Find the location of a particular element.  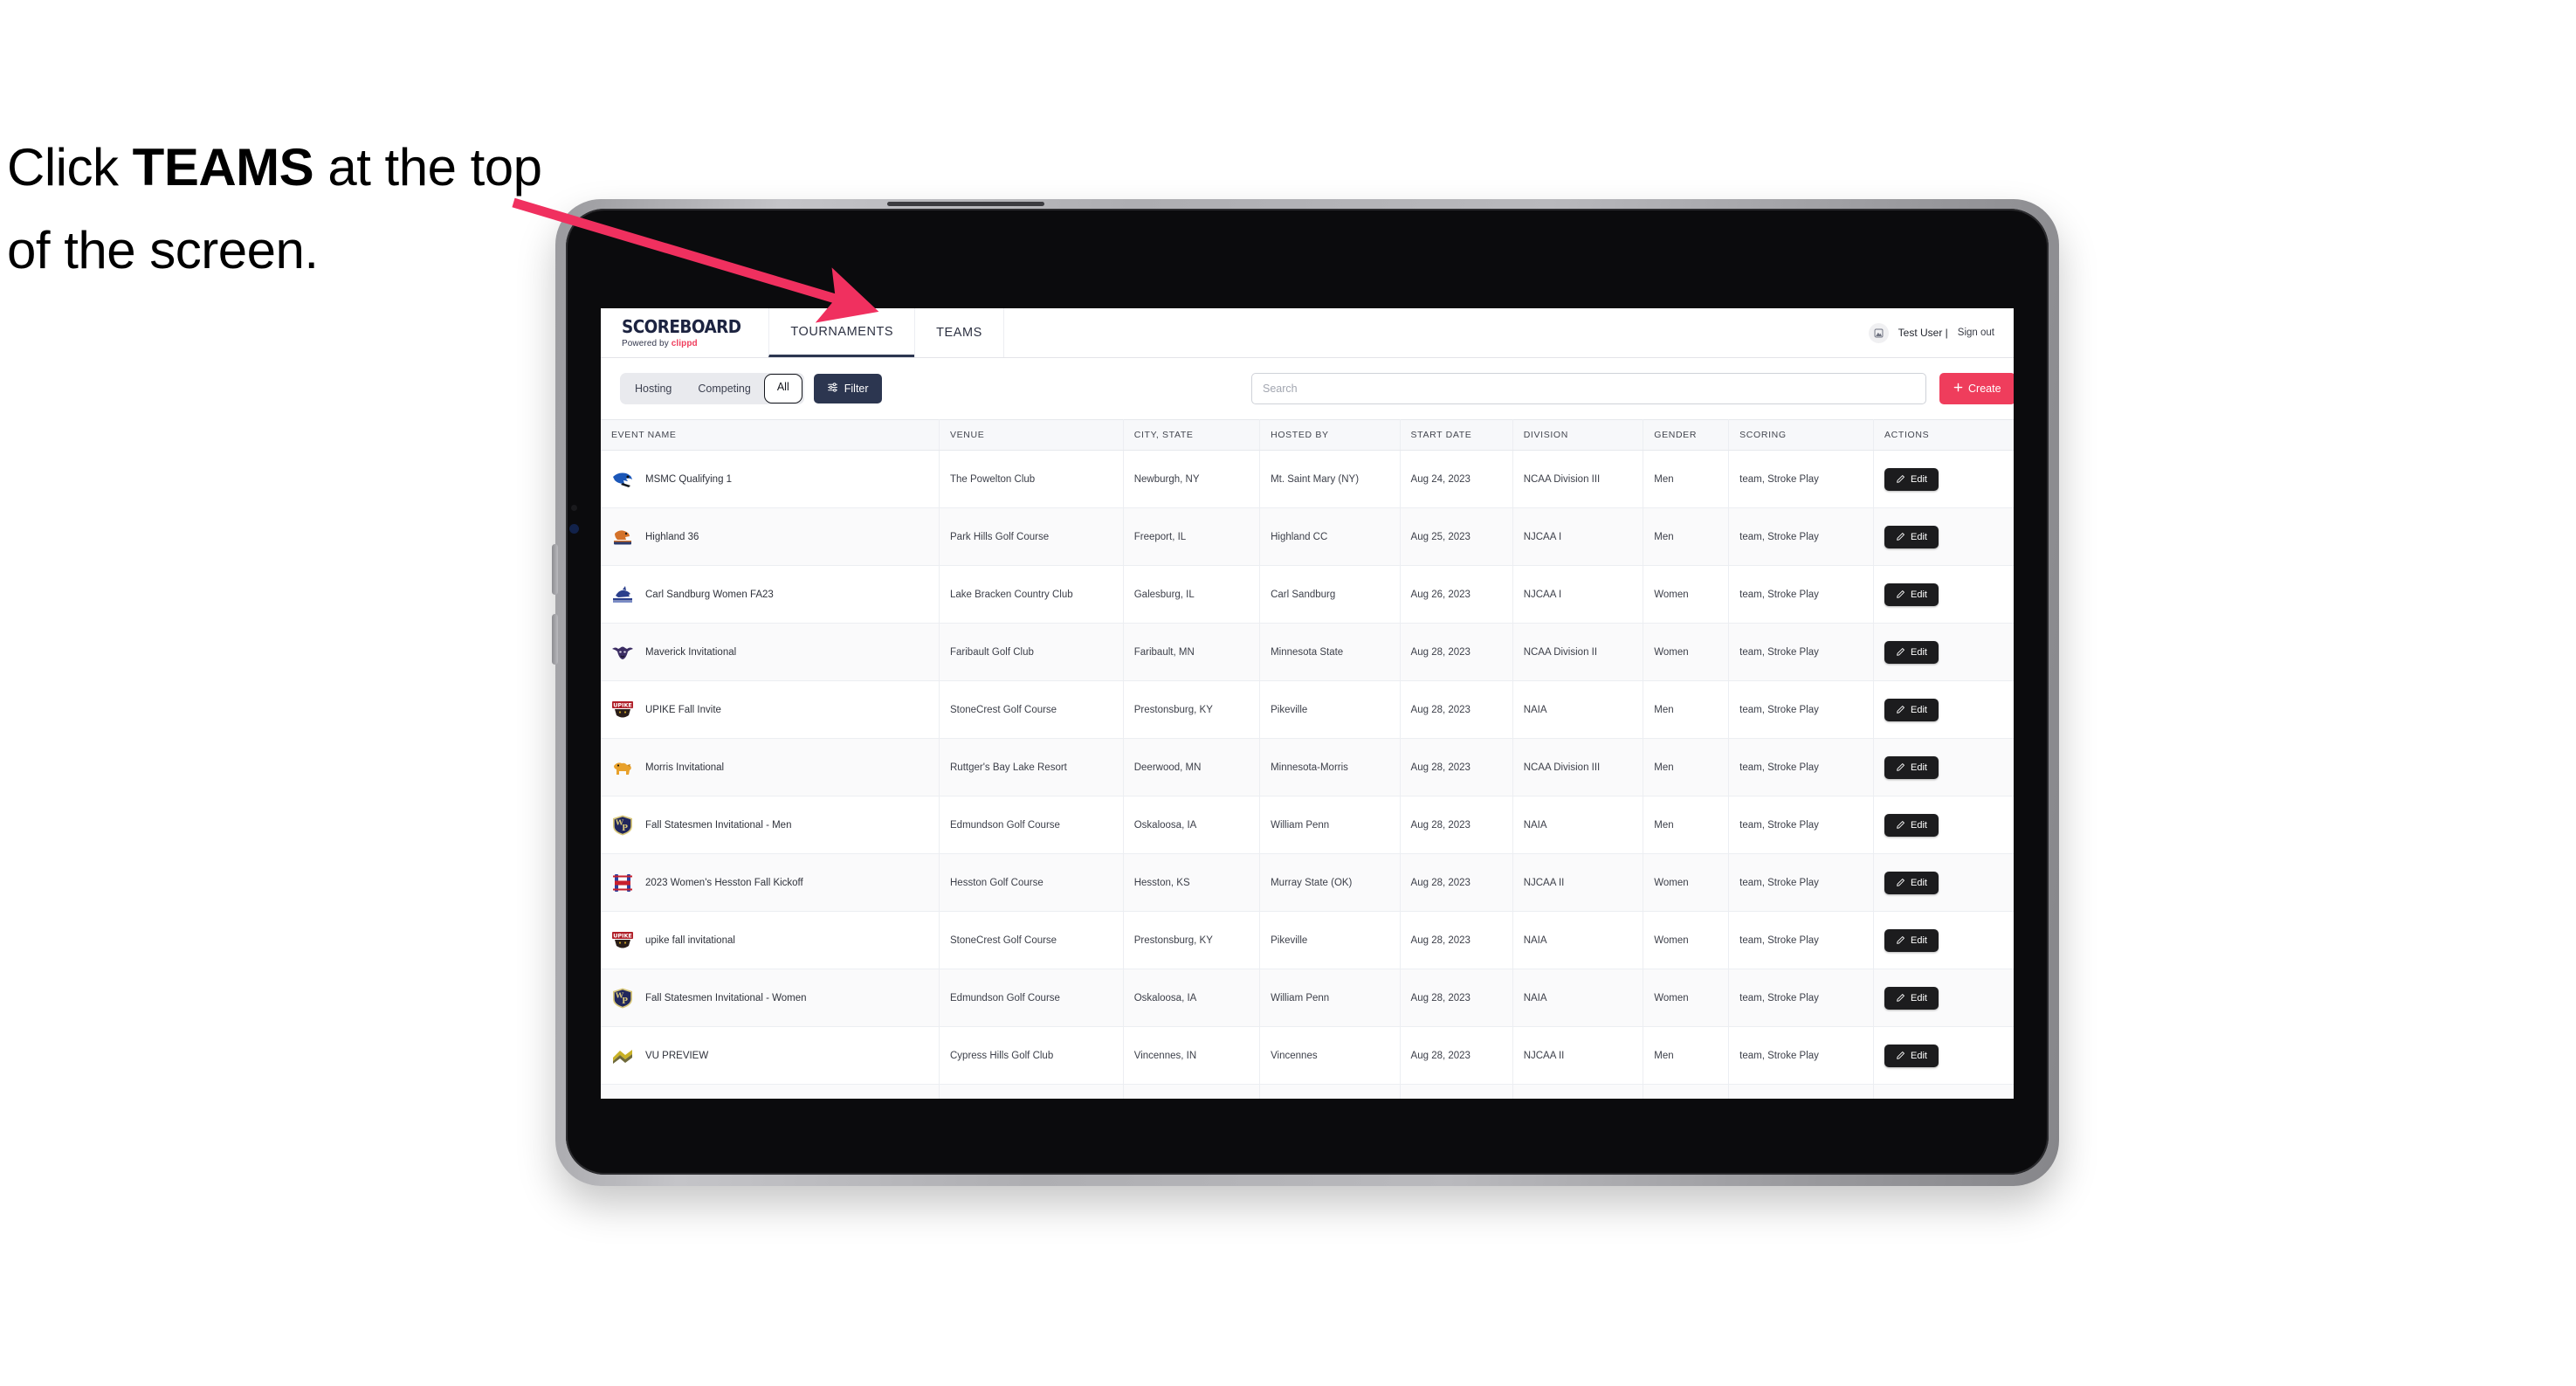

pointer-arrow is located at coordinates (695, 260).